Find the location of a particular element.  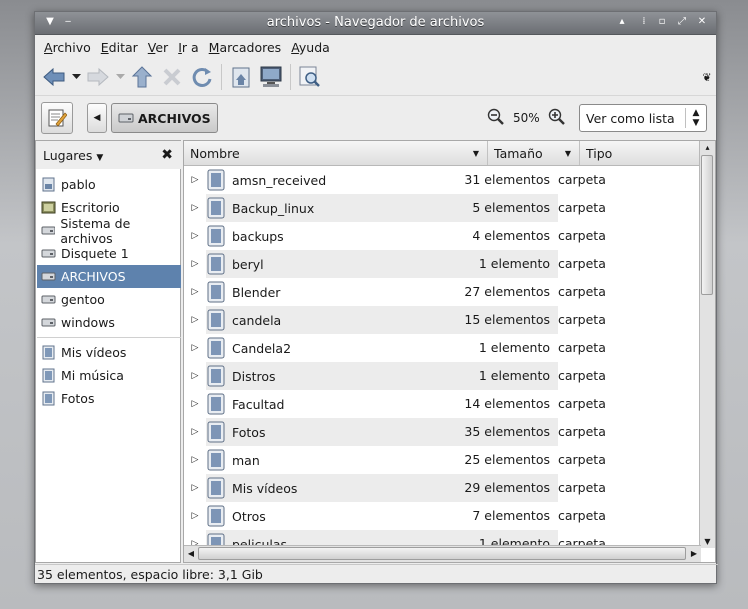

table-row: ▷ Otros 7 elementos carpeta is located at coordinates (442, 516).